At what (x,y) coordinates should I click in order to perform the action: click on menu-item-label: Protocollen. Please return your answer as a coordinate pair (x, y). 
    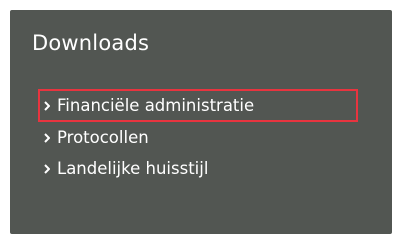
    Looking at the image, I should click on (103, 137).